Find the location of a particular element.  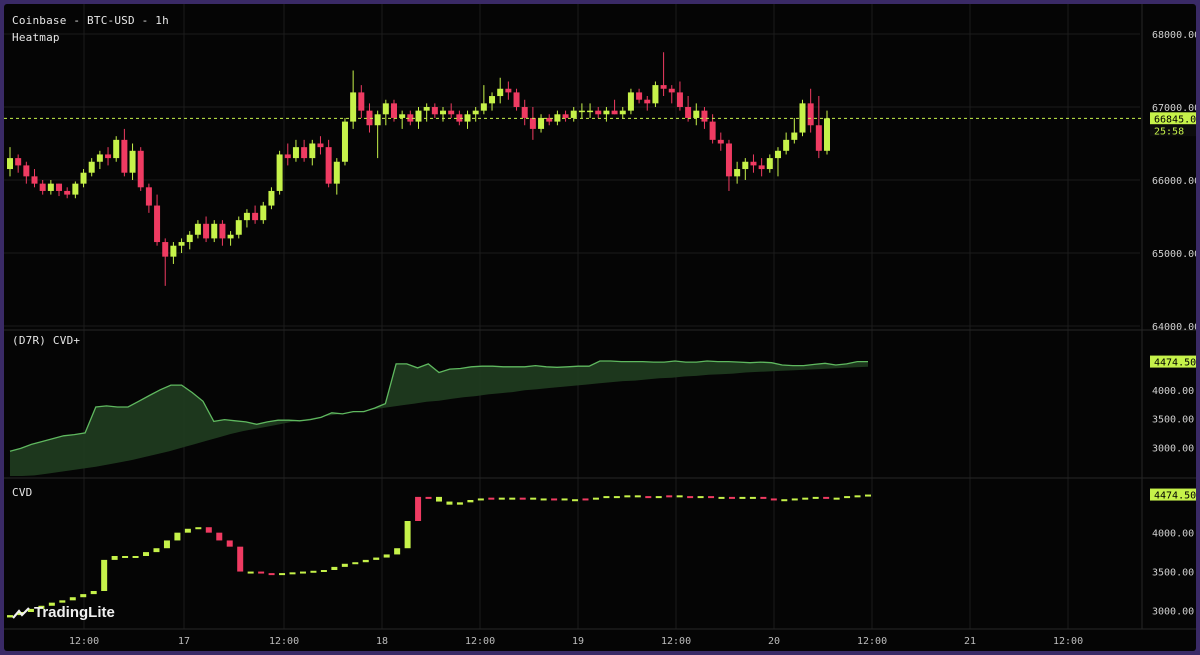

cvd-tick-label: 3000.00 is located at coordinates (1173, 611).